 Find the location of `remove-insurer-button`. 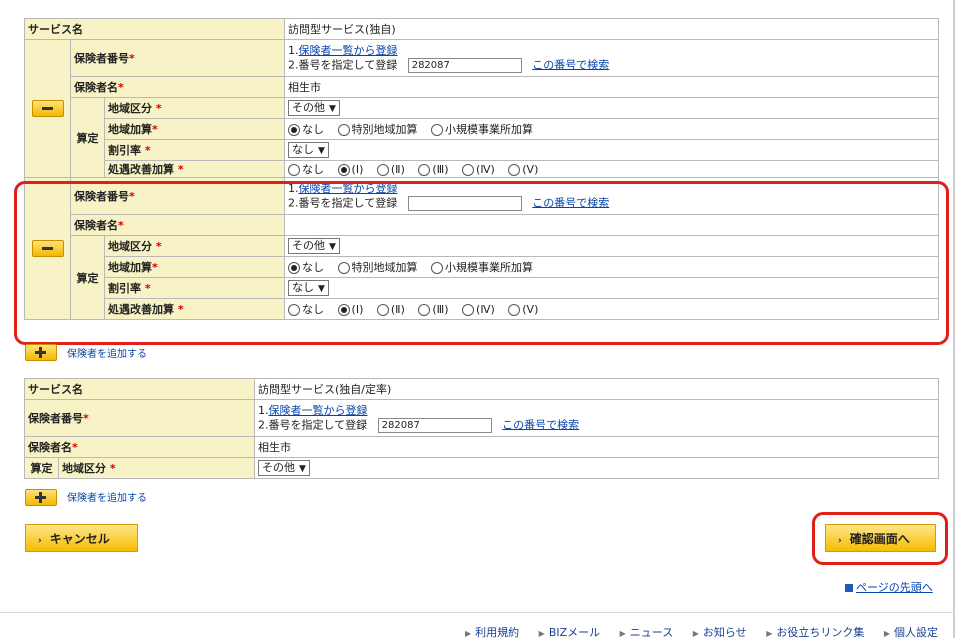

remove-insurer-button is located at coordinates (47, 108).